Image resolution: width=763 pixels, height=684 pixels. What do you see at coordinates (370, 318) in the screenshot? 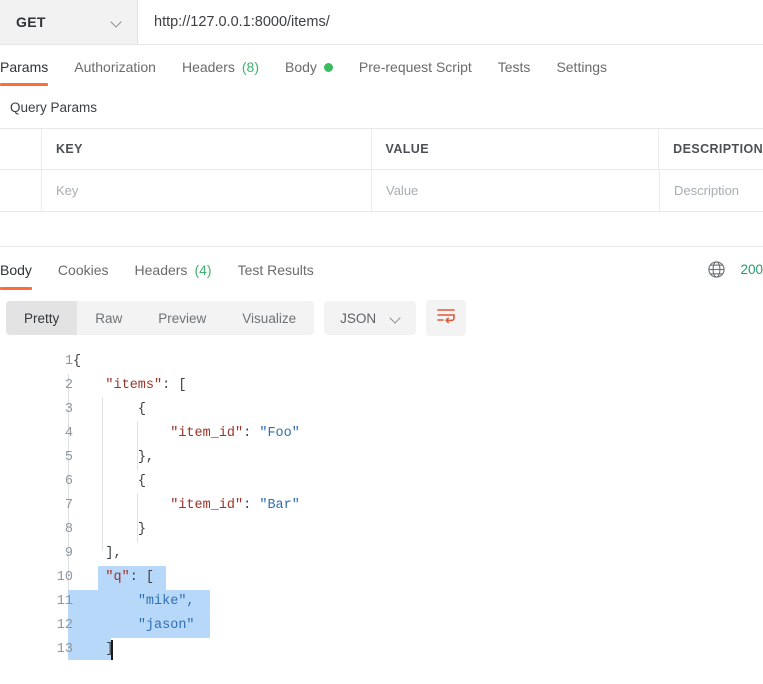
I see `response-format-select: JSON` at bounding box center [370, 318].